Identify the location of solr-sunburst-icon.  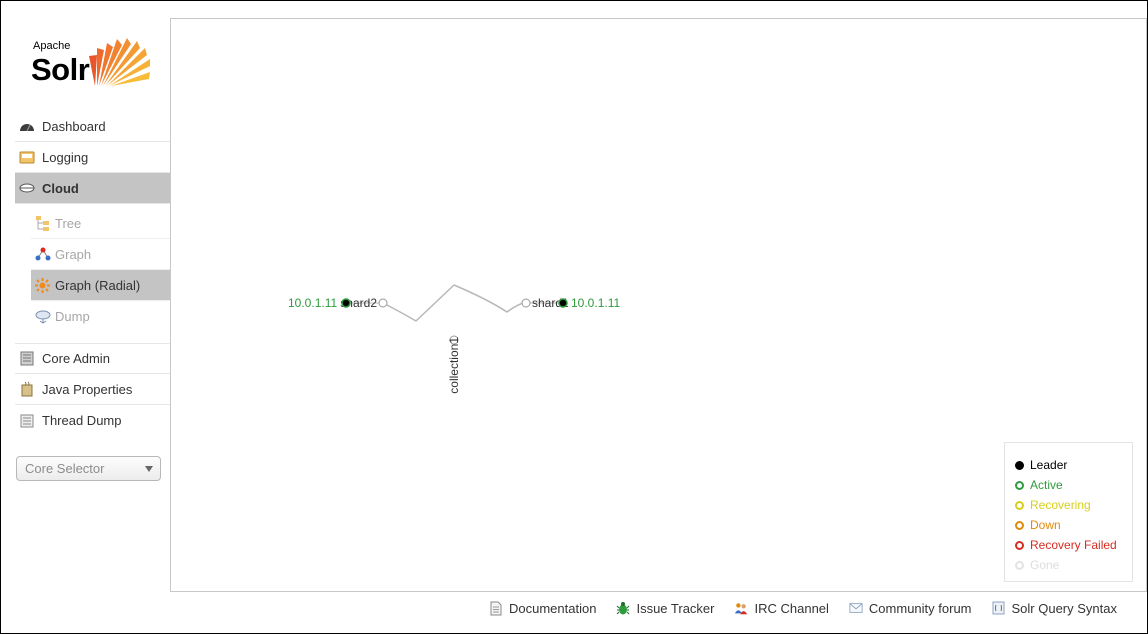
(119, 62).